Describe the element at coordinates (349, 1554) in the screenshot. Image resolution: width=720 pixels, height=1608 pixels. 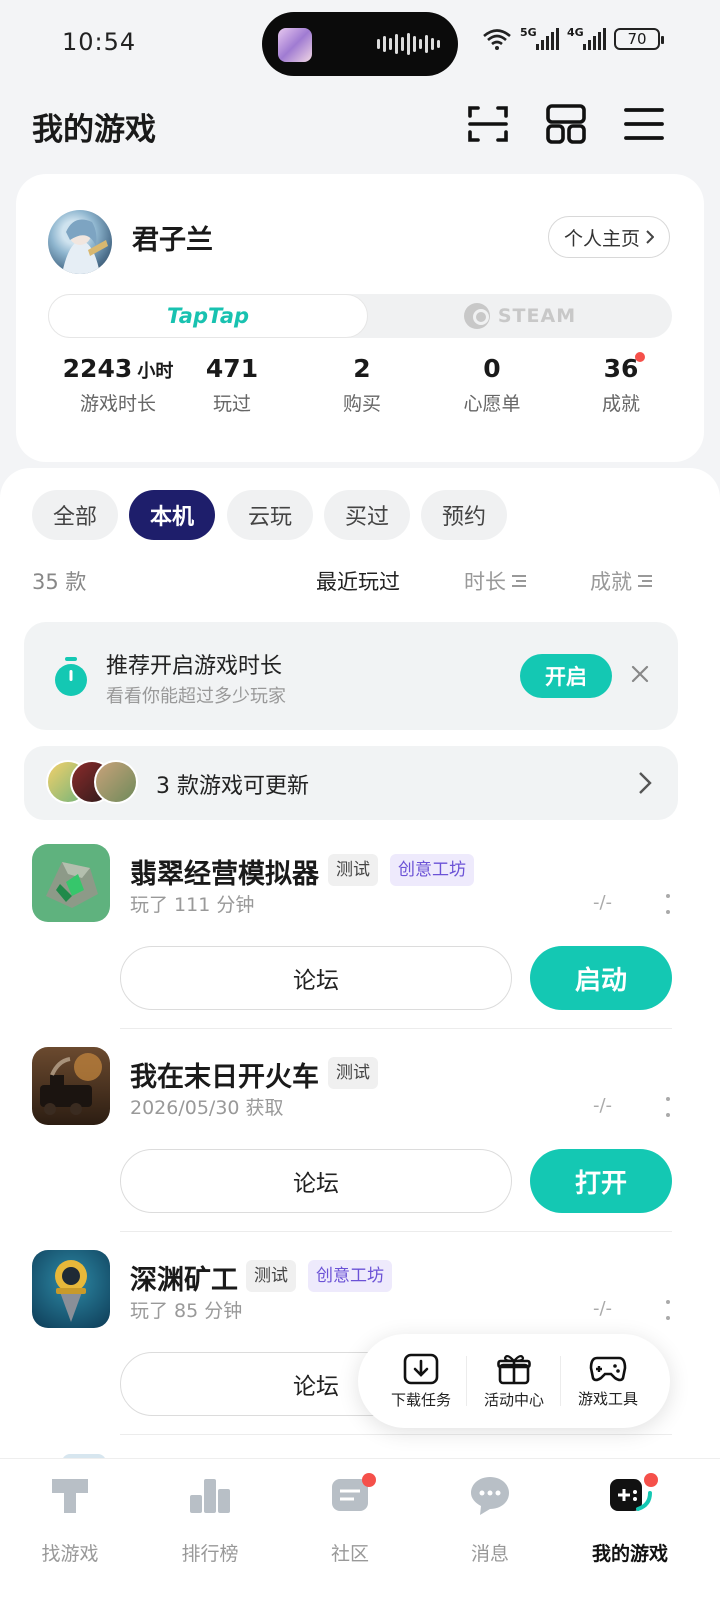
I see `tab-label: 社区` at that location.